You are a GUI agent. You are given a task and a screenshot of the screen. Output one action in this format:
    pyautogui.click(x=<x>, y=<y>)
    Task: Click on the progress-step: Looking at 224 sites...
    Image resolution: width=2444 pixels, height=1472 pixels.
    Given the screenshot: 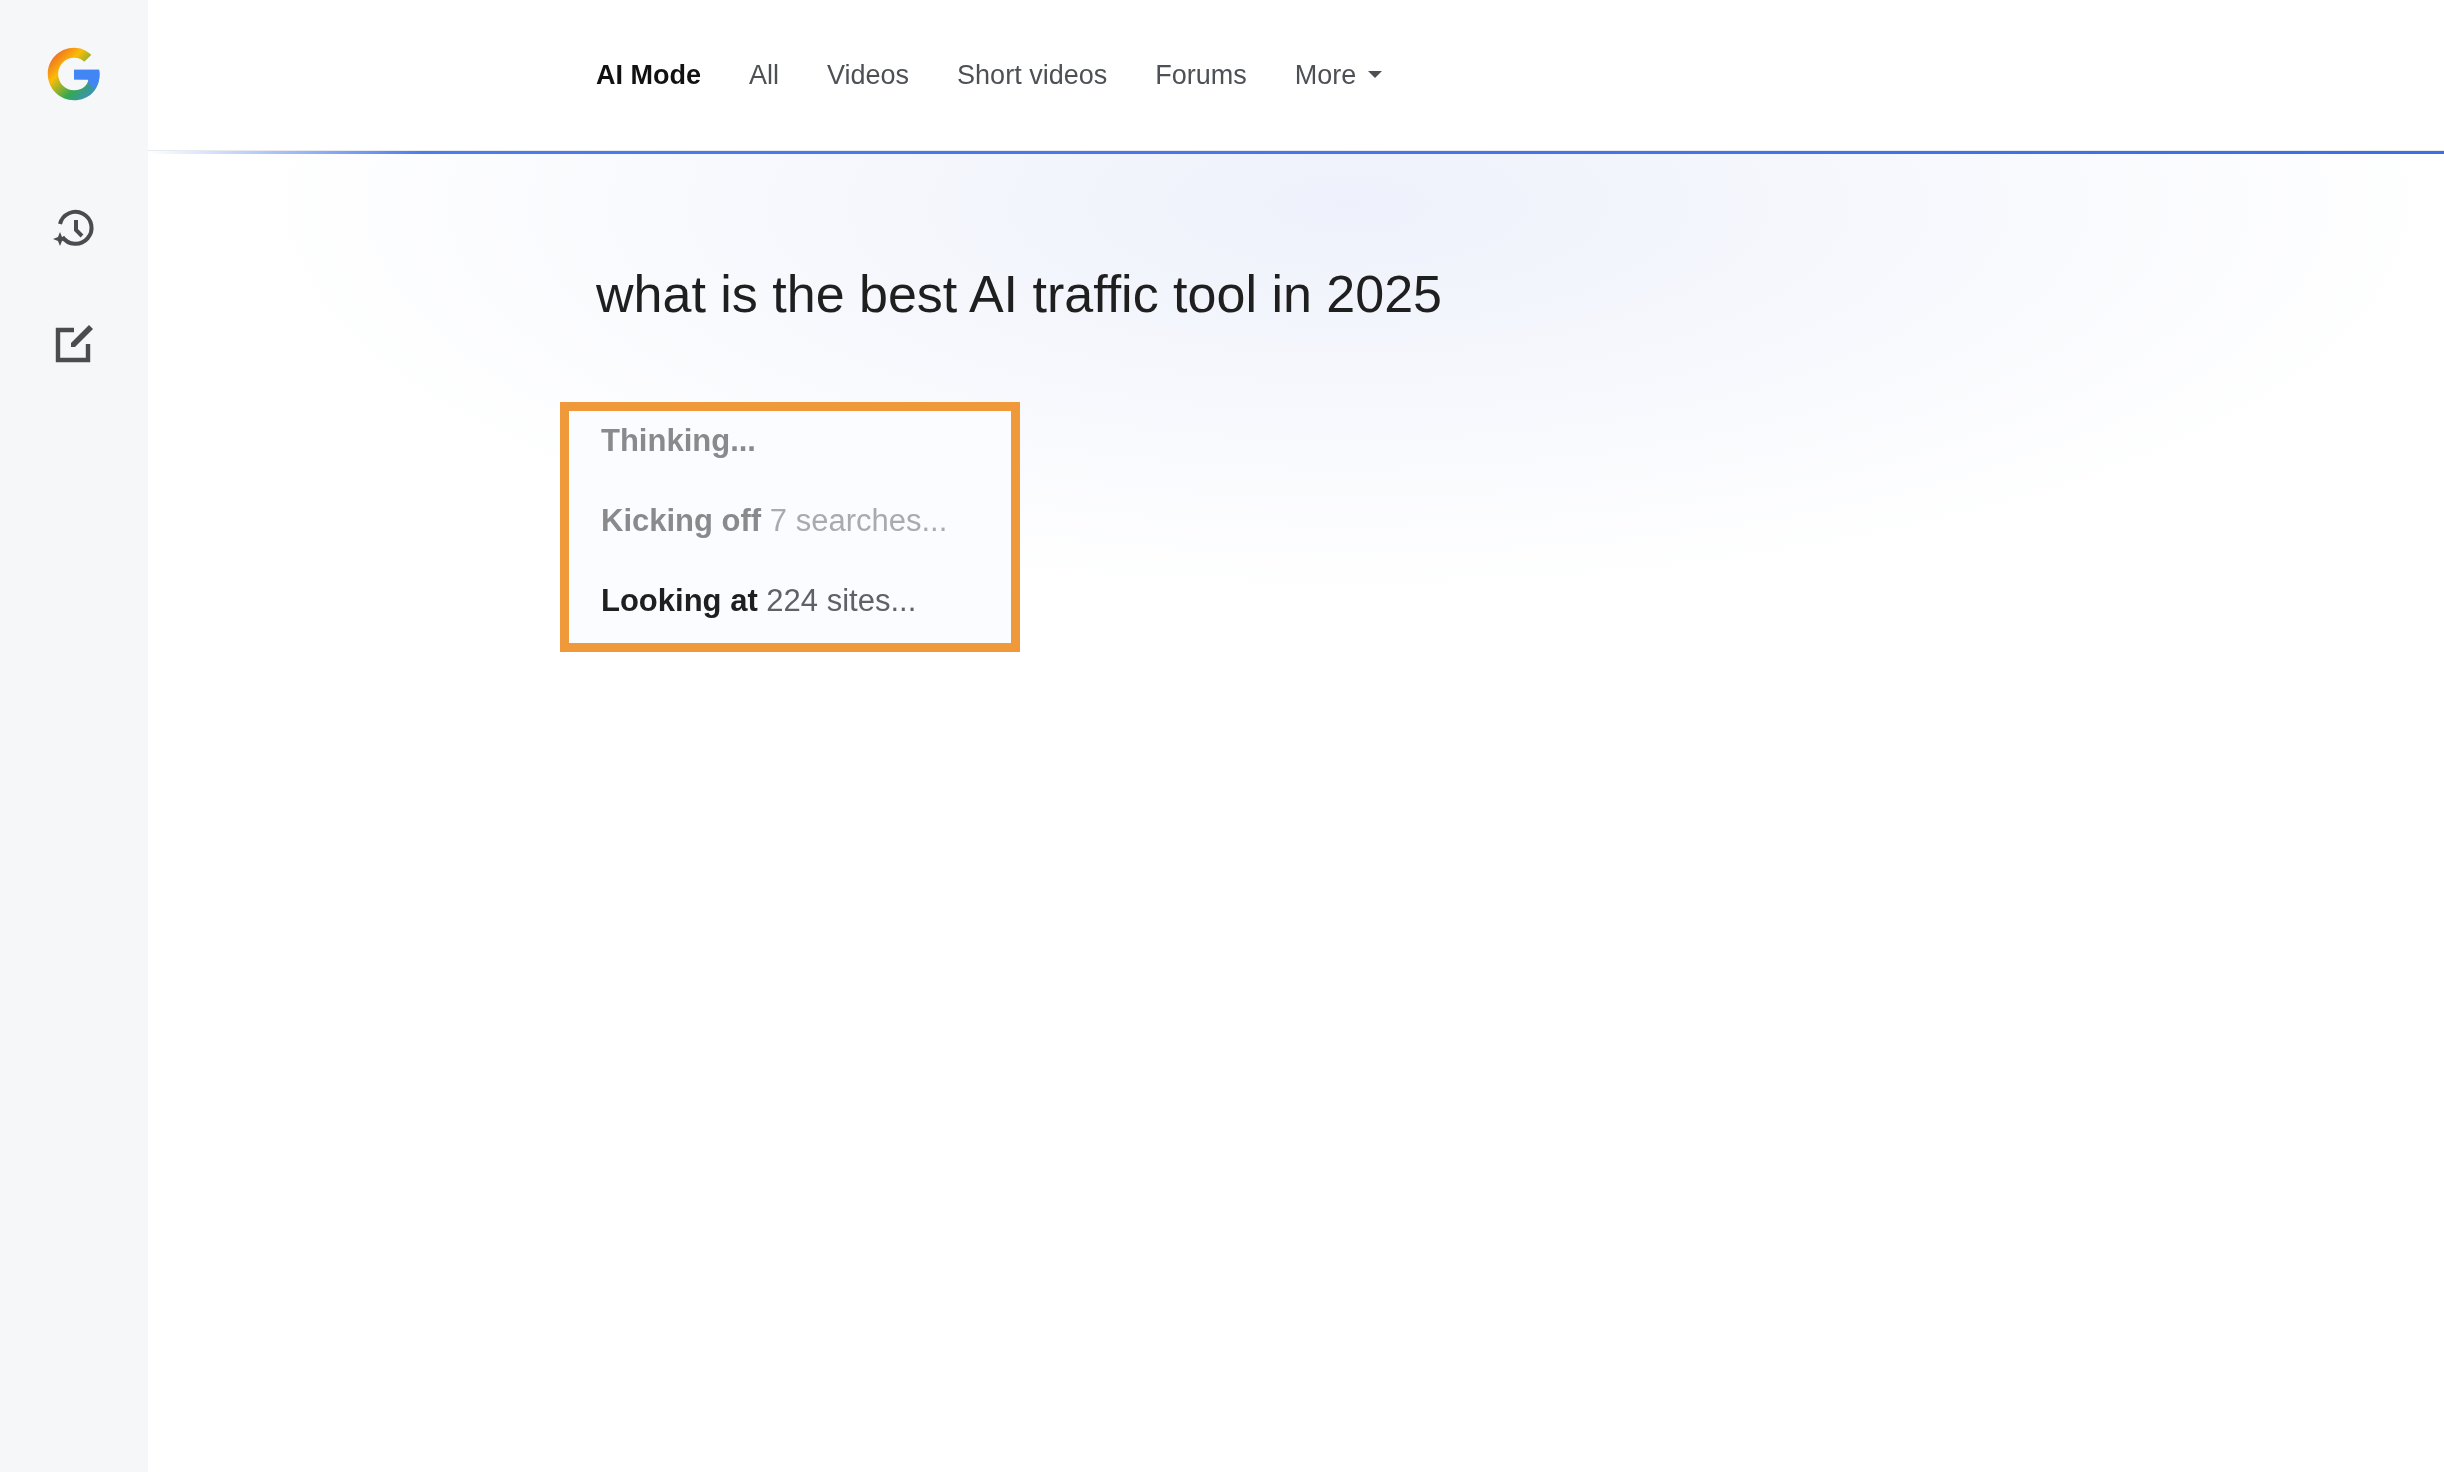 What is the action you would take?
    pyautogui.click(x=806, y=601)
    